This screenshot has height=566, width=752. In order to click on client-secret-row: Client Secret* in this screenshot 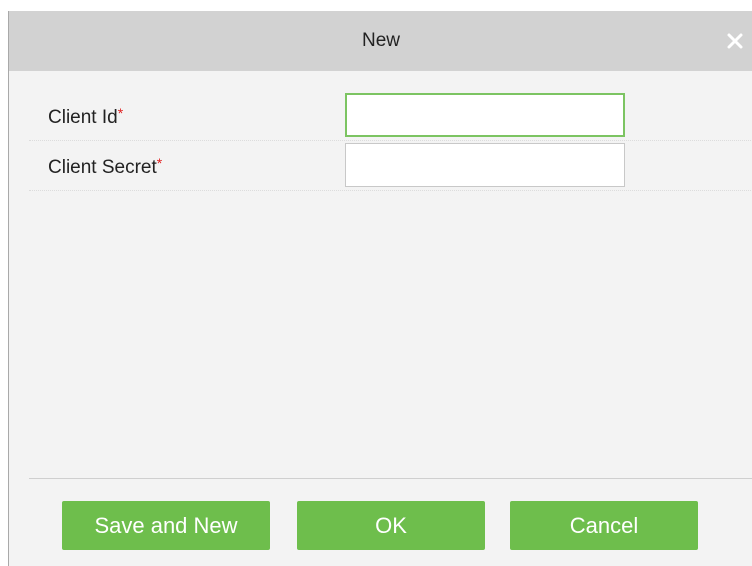, I will do `click(390, 166)`.